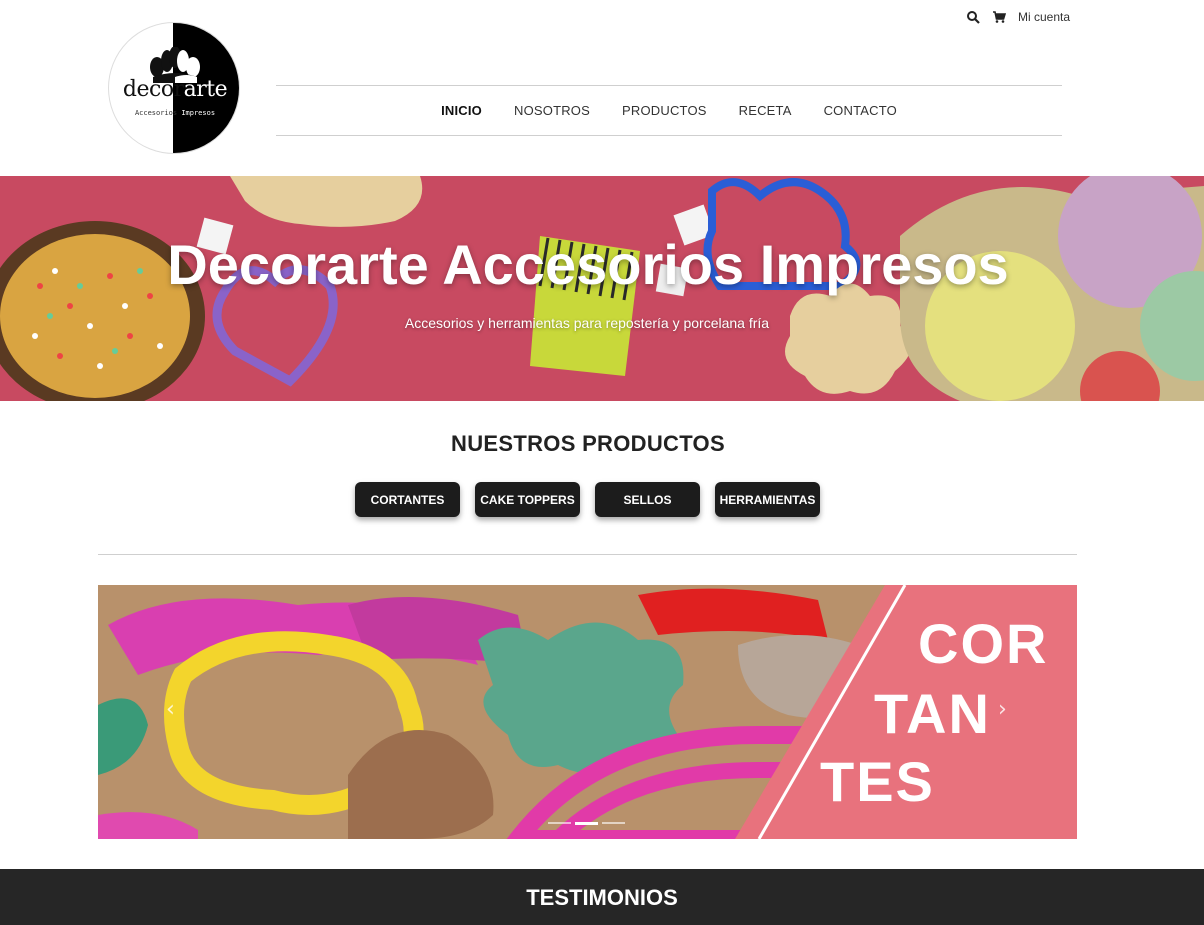 The width and height of the screenshot is (1204, 925). What do you see at coordinates (877, 781) in the screenshot?
I see `carousel-word-line3: TES` at bounding box center [877, 781].